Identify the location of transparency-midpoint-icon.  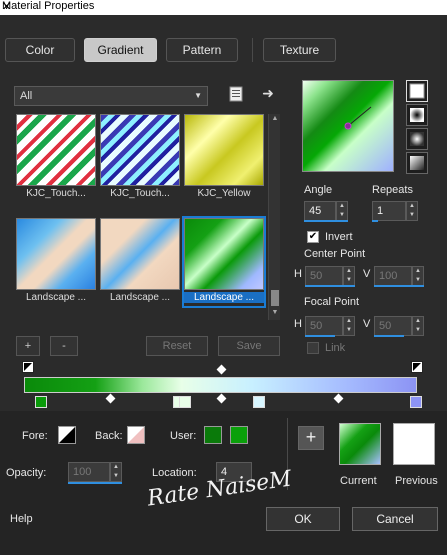
(221, 369).